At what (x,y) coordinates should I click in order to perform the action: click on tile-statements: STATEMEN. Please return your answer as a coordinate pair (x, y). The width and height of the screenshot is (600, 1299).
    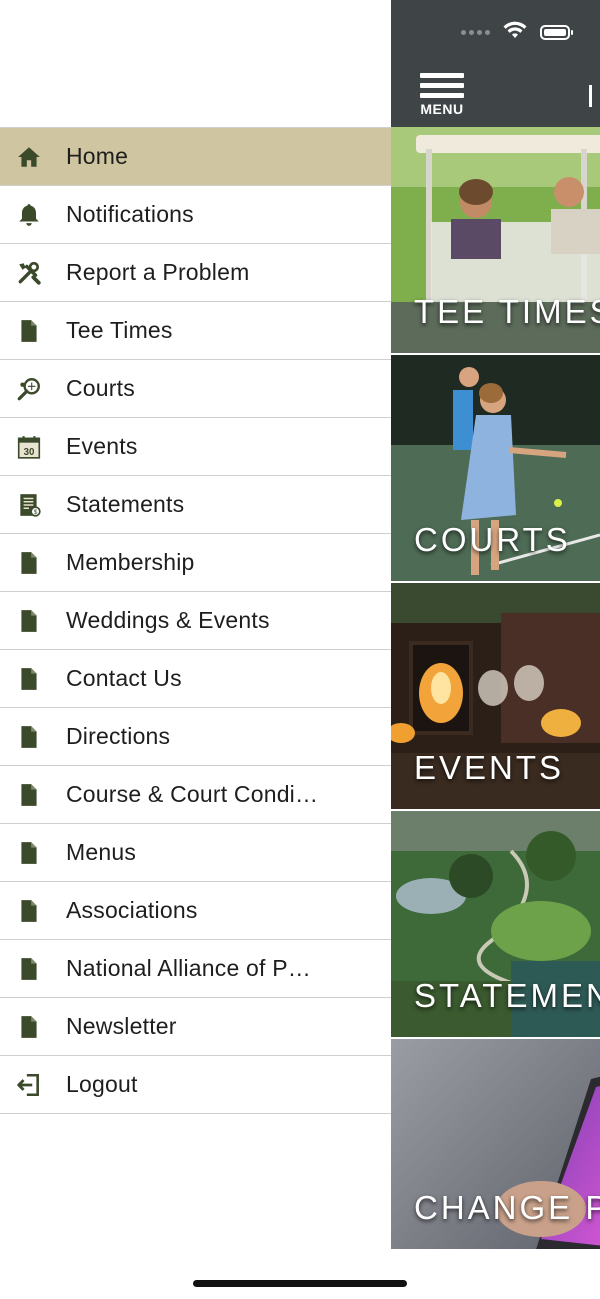
    Looking at the image, I should click on (495, 924).